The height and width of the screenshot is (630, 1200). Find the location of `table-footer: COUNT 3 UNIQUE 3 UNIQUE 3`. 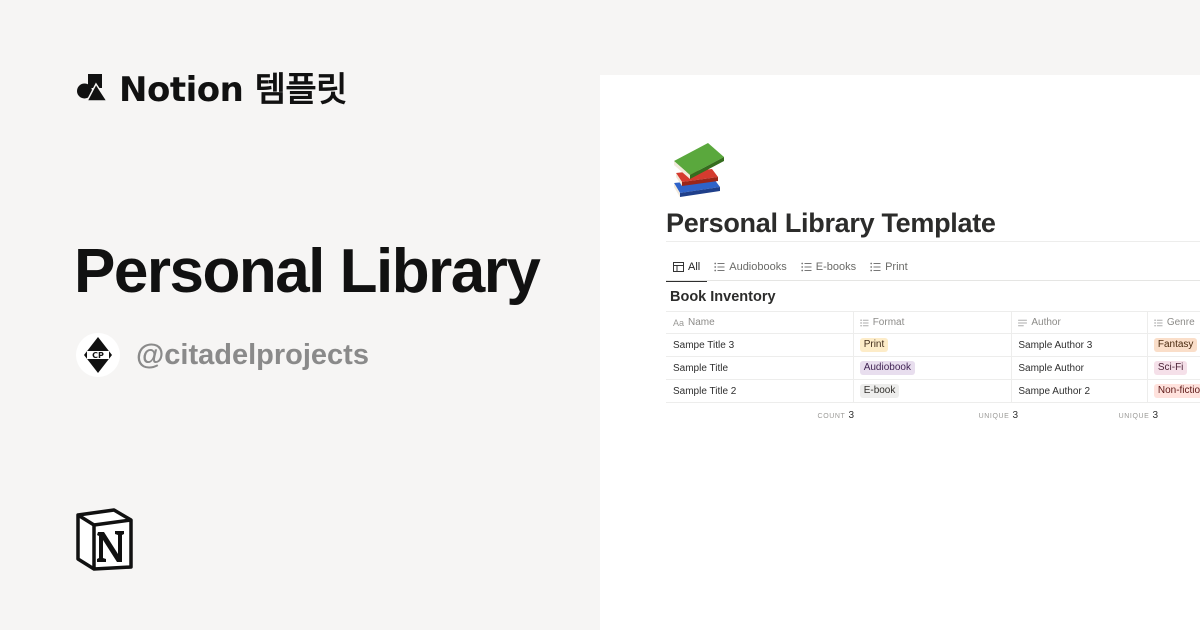

table-footer: COUNT 3 UNIQUE 3 UNIQUE 3 is located at coordinates (933, 415).